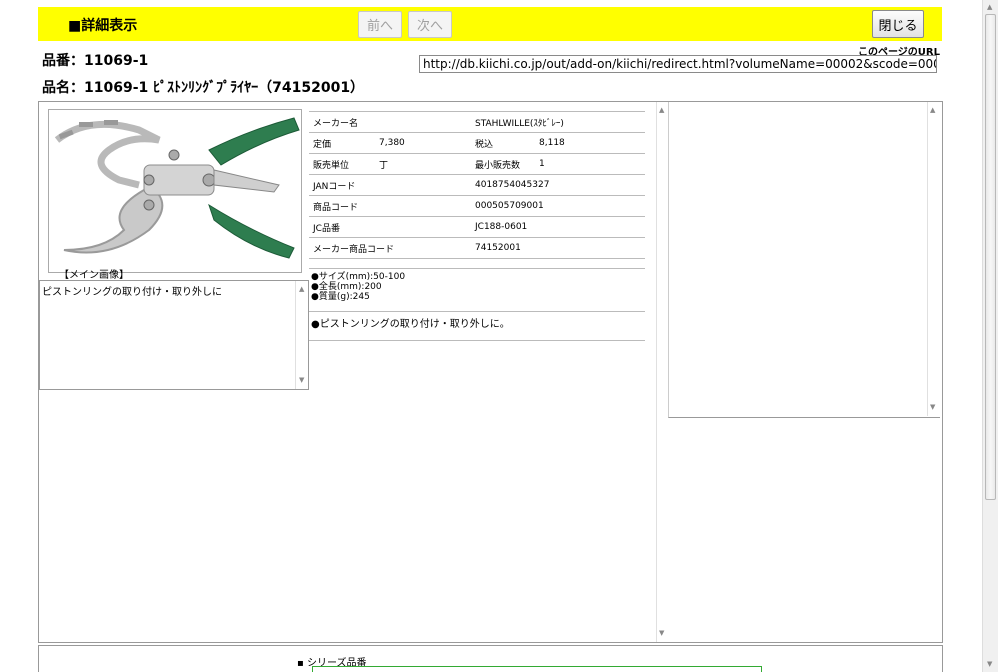  I want to click on spec-label: 税込, so click(503, 143).